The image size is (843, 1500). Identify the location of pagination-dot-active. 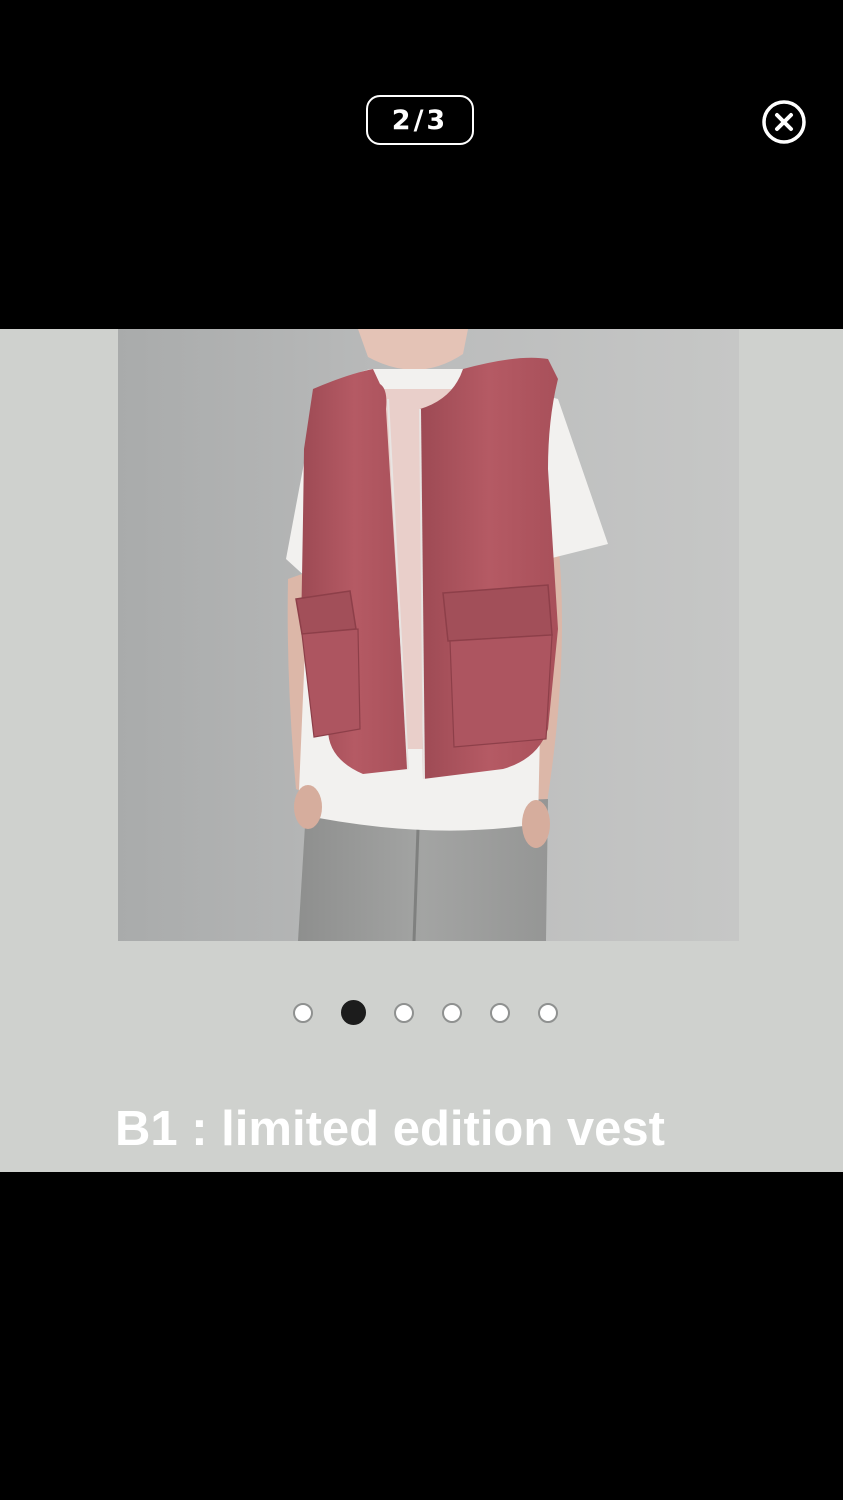
(353, 1012).